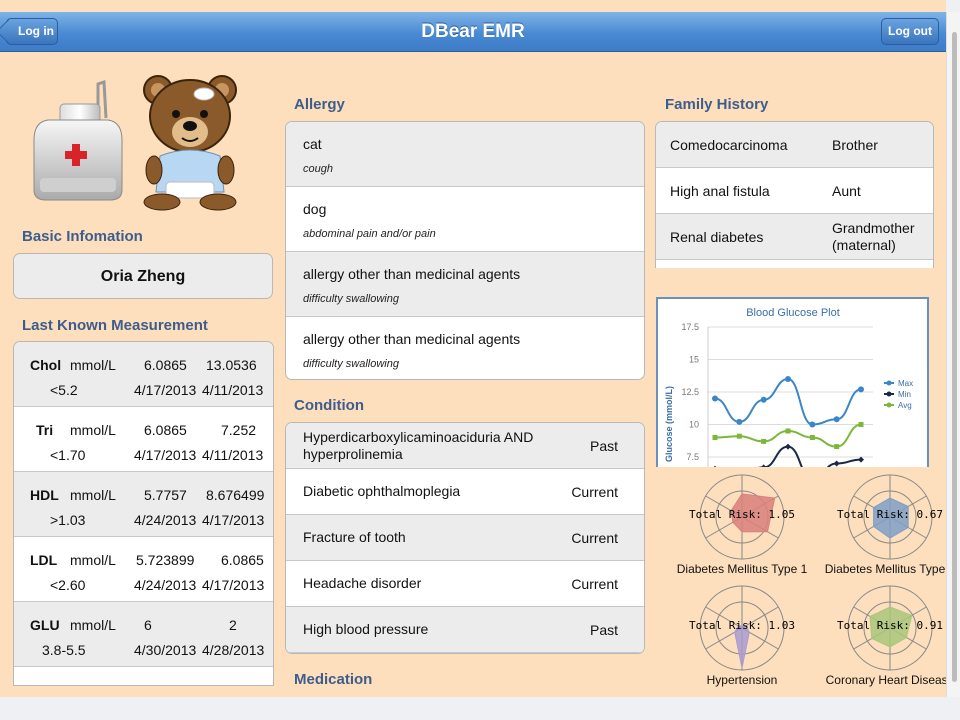  What do you see at coordinates (362, 583) in the screenshot?
I see `condition-name: Headache disorder` at bounding box center [362, 583].